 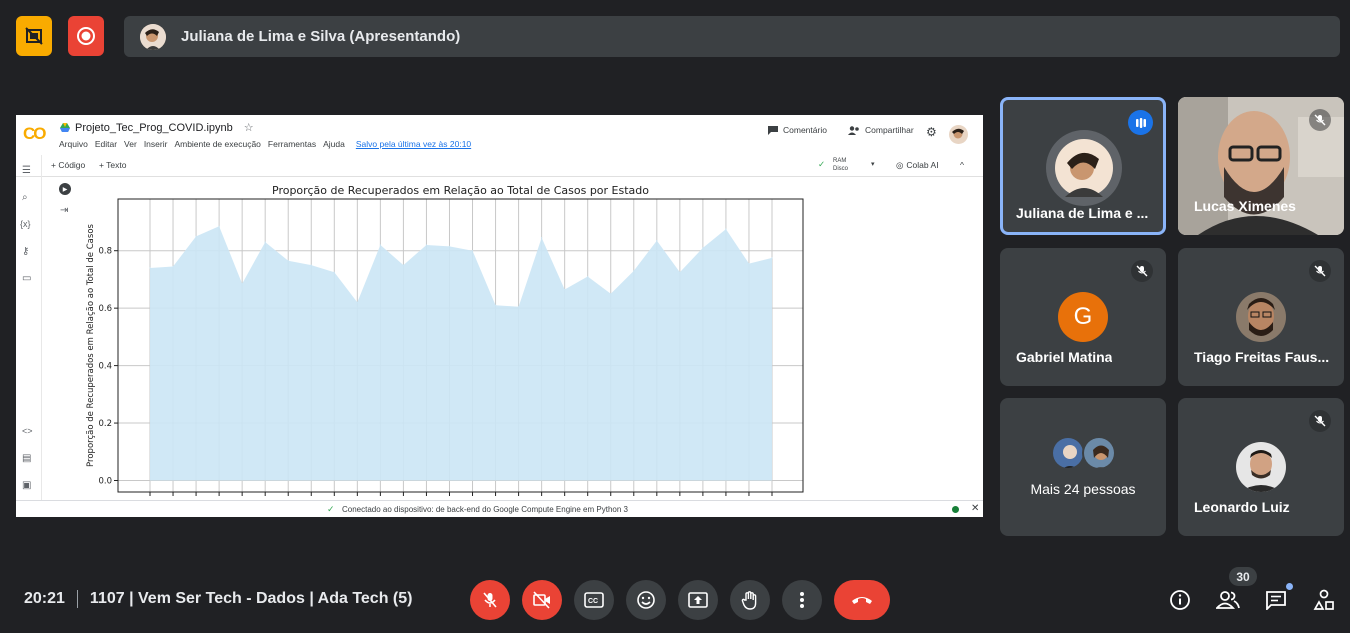 I want to click on participant-tile-gabriel: G Gabriel Matina, so click(x=1083, y=317).